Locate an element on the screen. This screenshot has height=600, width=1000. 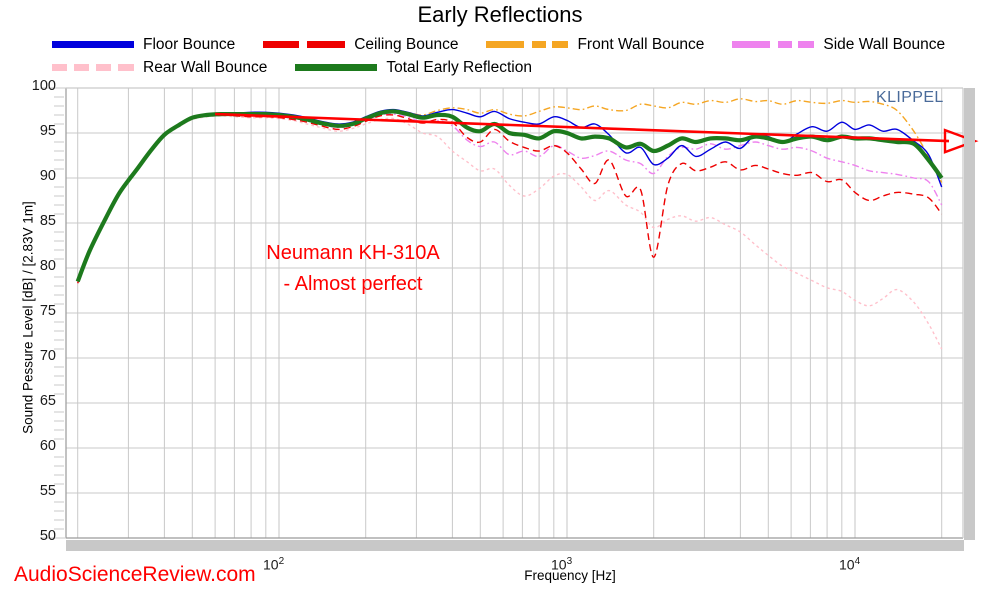
y-axis-tick-label: 50 is located at coordinates (47, 536).